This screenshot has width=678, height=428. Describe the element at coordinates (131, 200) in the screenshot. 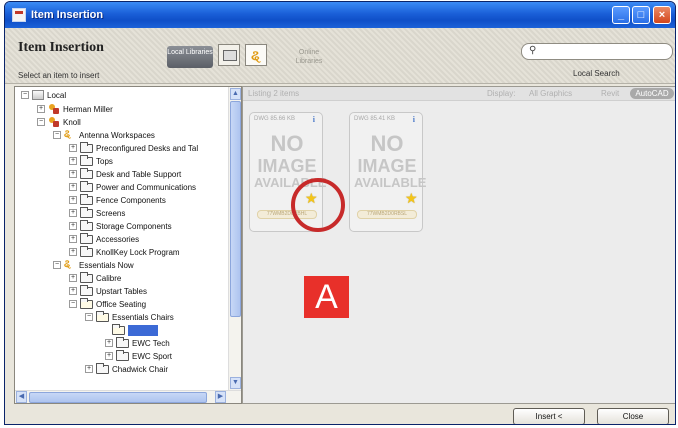

I see `tree-node-label: Fence Components` at that location.